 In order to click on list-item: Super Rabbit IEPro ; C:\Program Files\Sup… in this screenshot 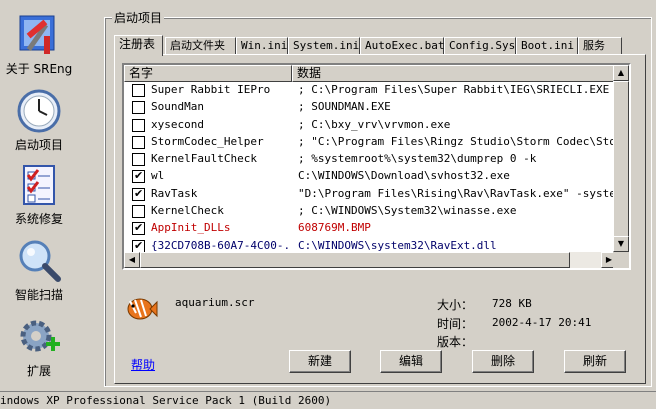, I will do `click(371, 90)`.